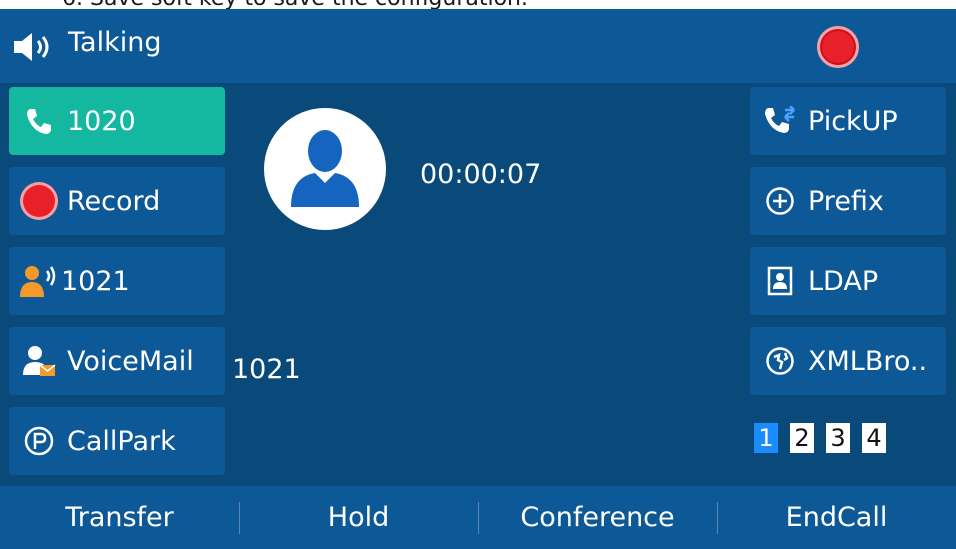 The image size is (956, 549). Describe the element at coordinates (39, 361) in the screenshot. I see `voicemail-contact-icon` at that location.